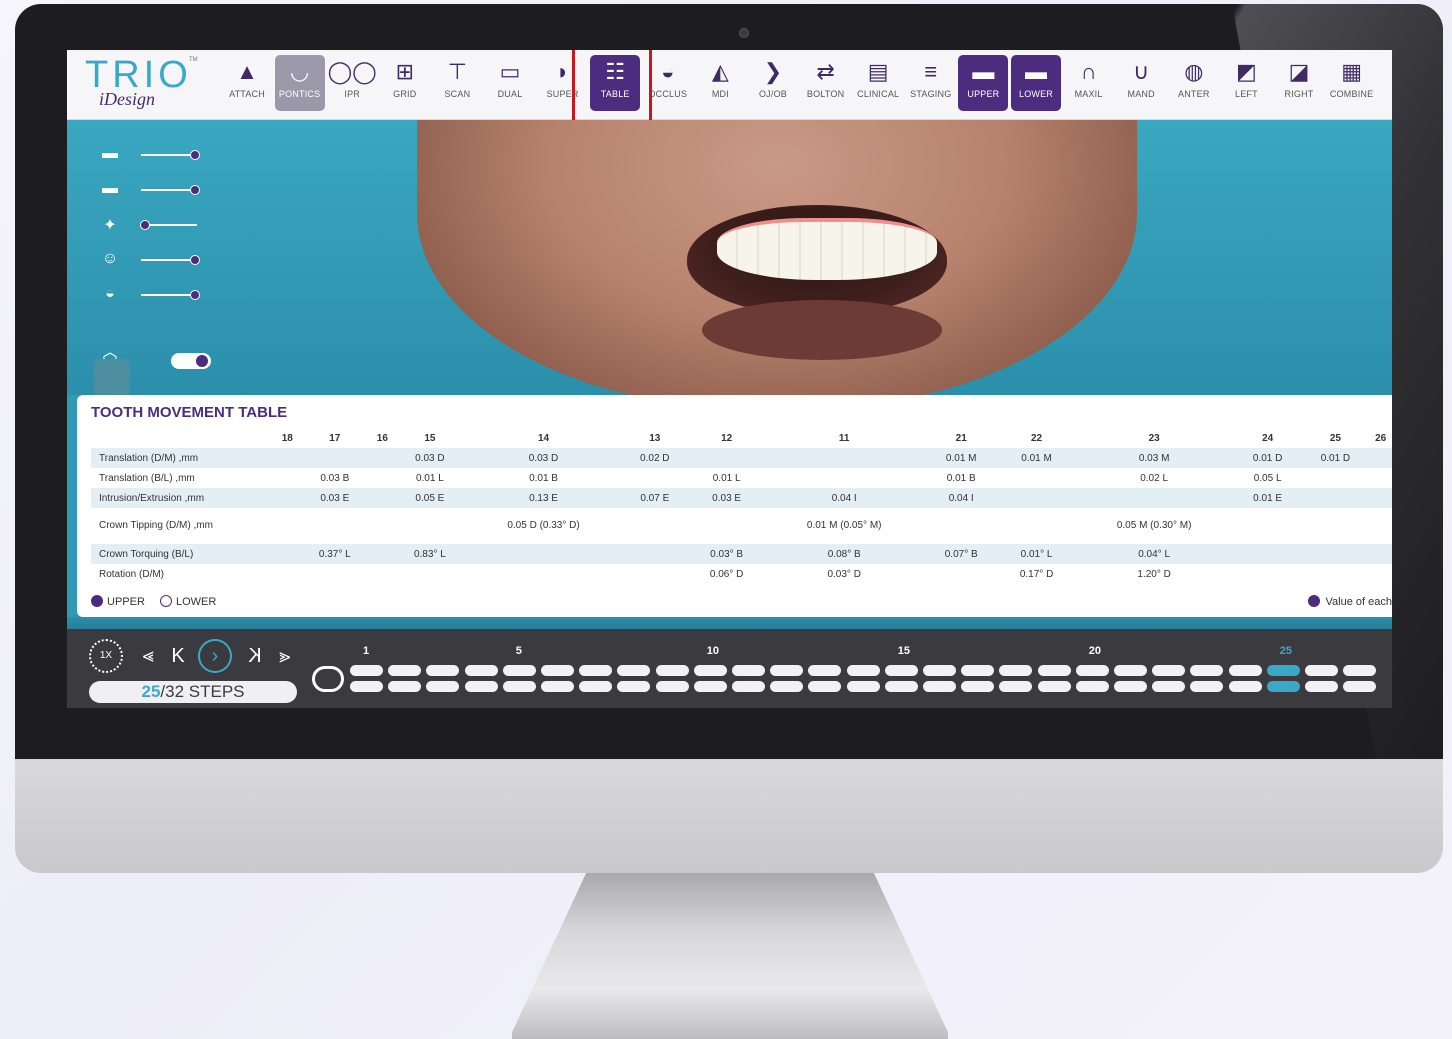 The height and width of the screenshot is (1039, 1452). What do you see at coordinates (655, 438) in the screenshot?
I see `tooth-number-header-cell: 13` at bounding box center [655, 438].